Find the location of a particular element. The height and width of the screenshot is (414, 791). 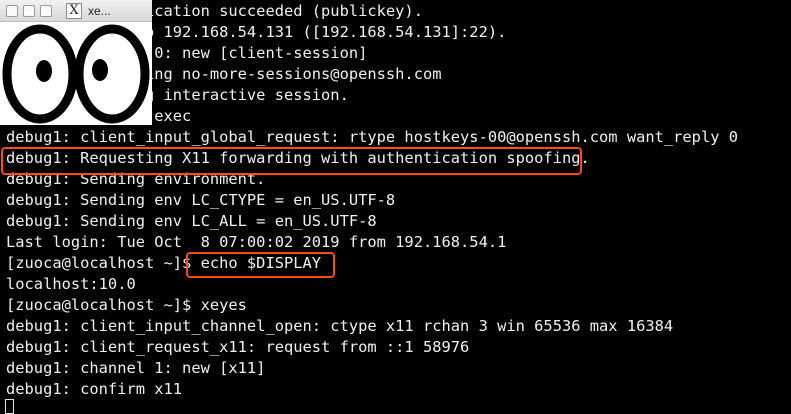

terminal-line: localhost:10.0 is located at coordinates (71, 284).